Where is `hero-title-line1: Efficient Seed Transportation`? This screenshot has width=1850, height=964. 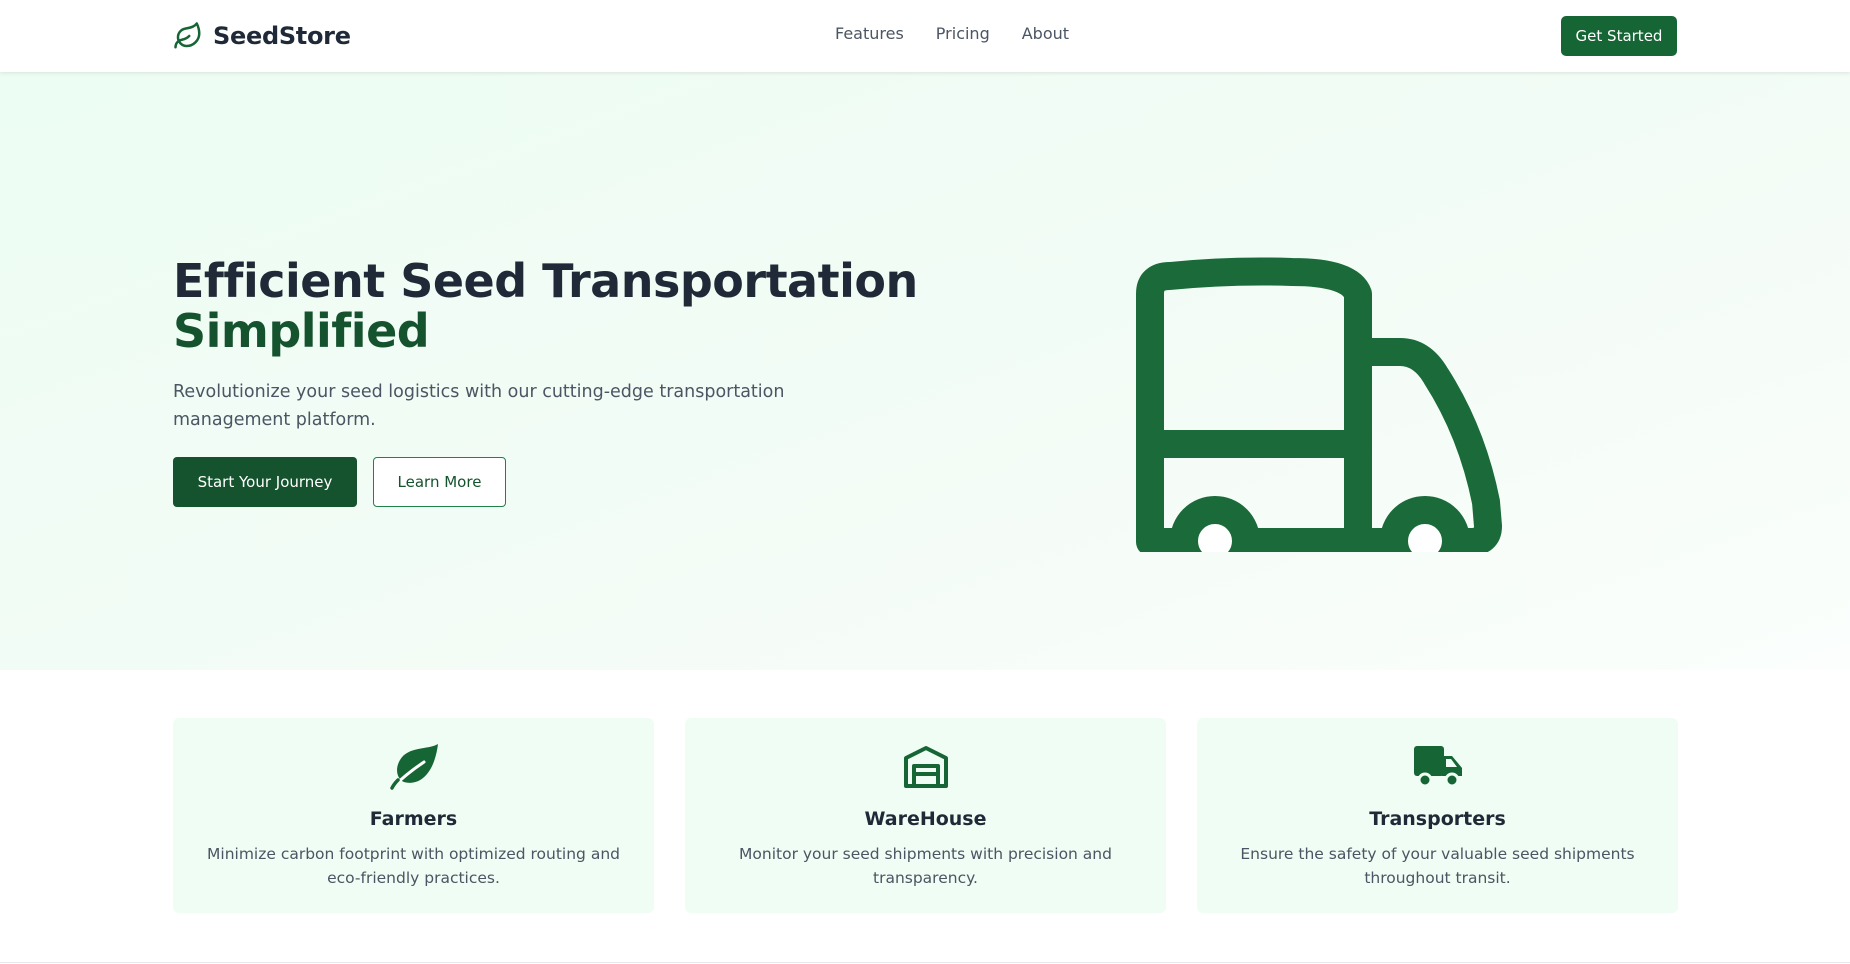
hero-title-line1: Efficient Seed Transportation is located at coordinates (545, 281).